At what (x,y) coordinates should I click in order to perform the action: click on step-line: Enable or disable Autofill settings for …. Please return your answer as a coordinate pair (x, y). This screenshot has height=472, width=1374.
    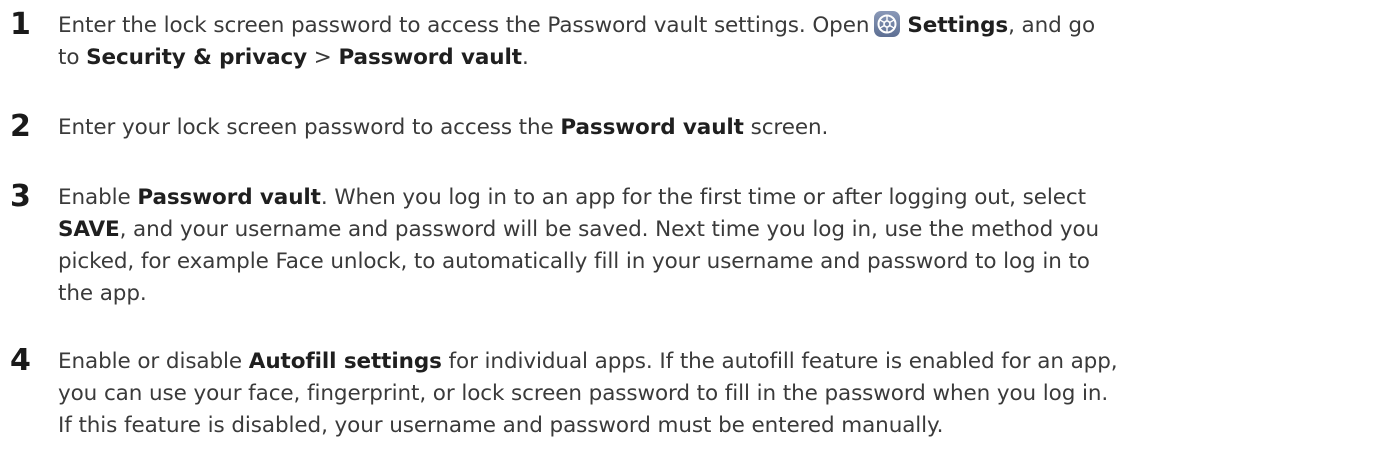
    Looking at the image, I should click on (708, 362).